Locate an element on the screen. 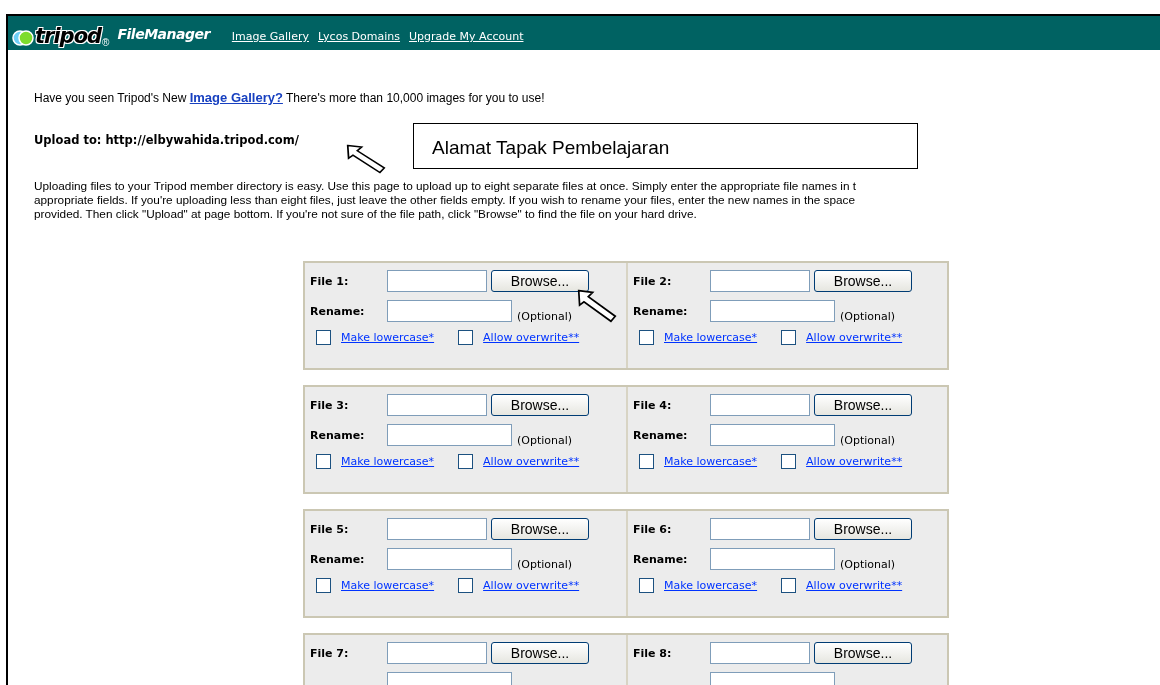  file-label: File 6: is located at coordinates (653, 529).